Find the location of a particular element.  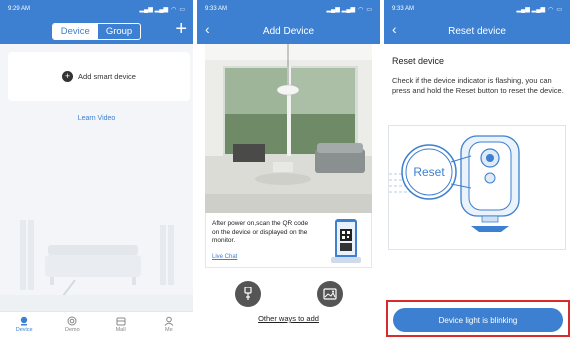

device-light-blinking-button: Device light is blinking is located at coordinates (478, 320).